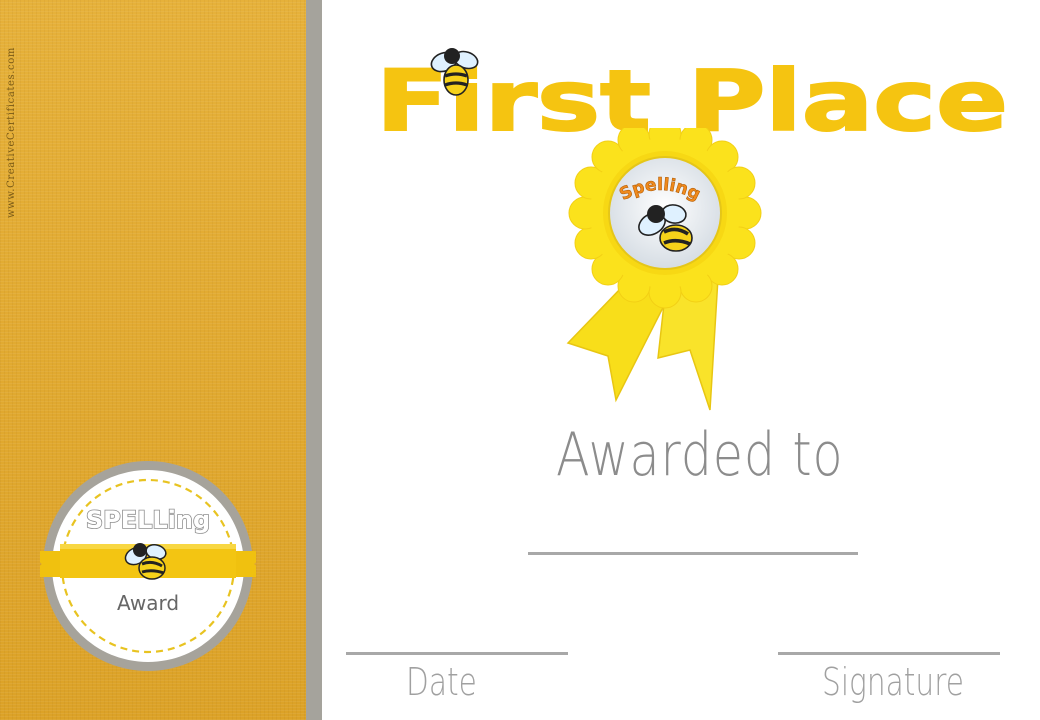 This screenshot has height=720, width=1040. What do you see at coordinates (889, 653) in the screenshot?
I see `signature-line` at bounding box center [889, 653].